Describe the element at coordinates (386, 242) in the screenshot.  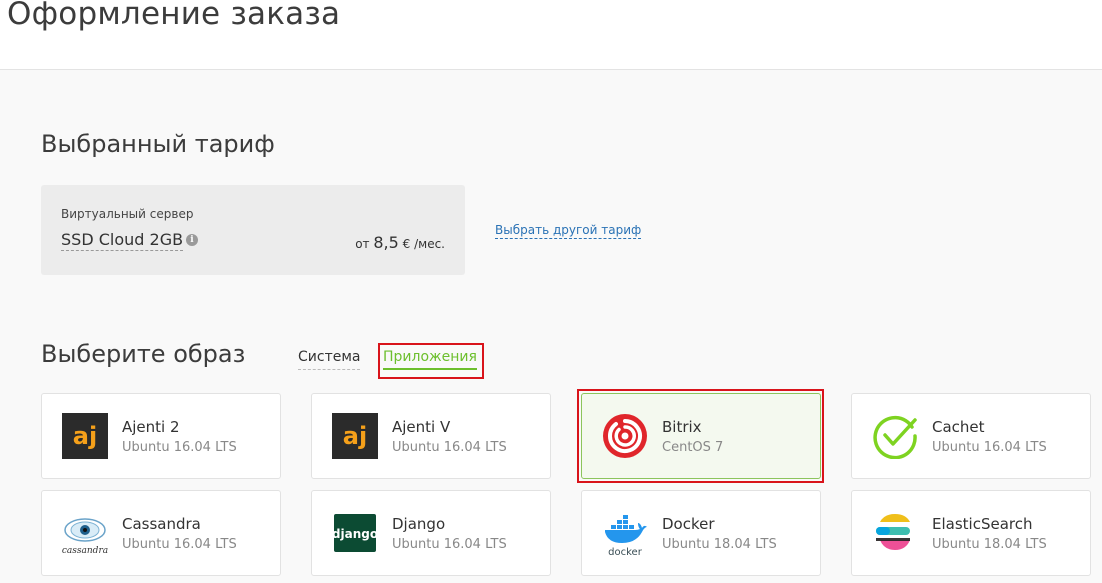
I see `price-amount: 8,5` at that location.